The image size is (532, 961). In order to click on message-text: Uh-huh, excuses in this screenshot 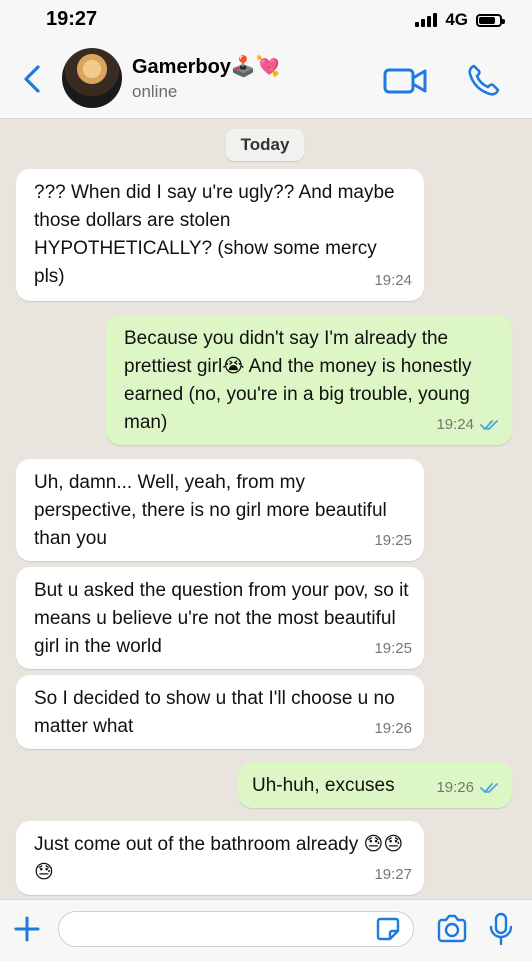, I will do `click(323, 785)`.